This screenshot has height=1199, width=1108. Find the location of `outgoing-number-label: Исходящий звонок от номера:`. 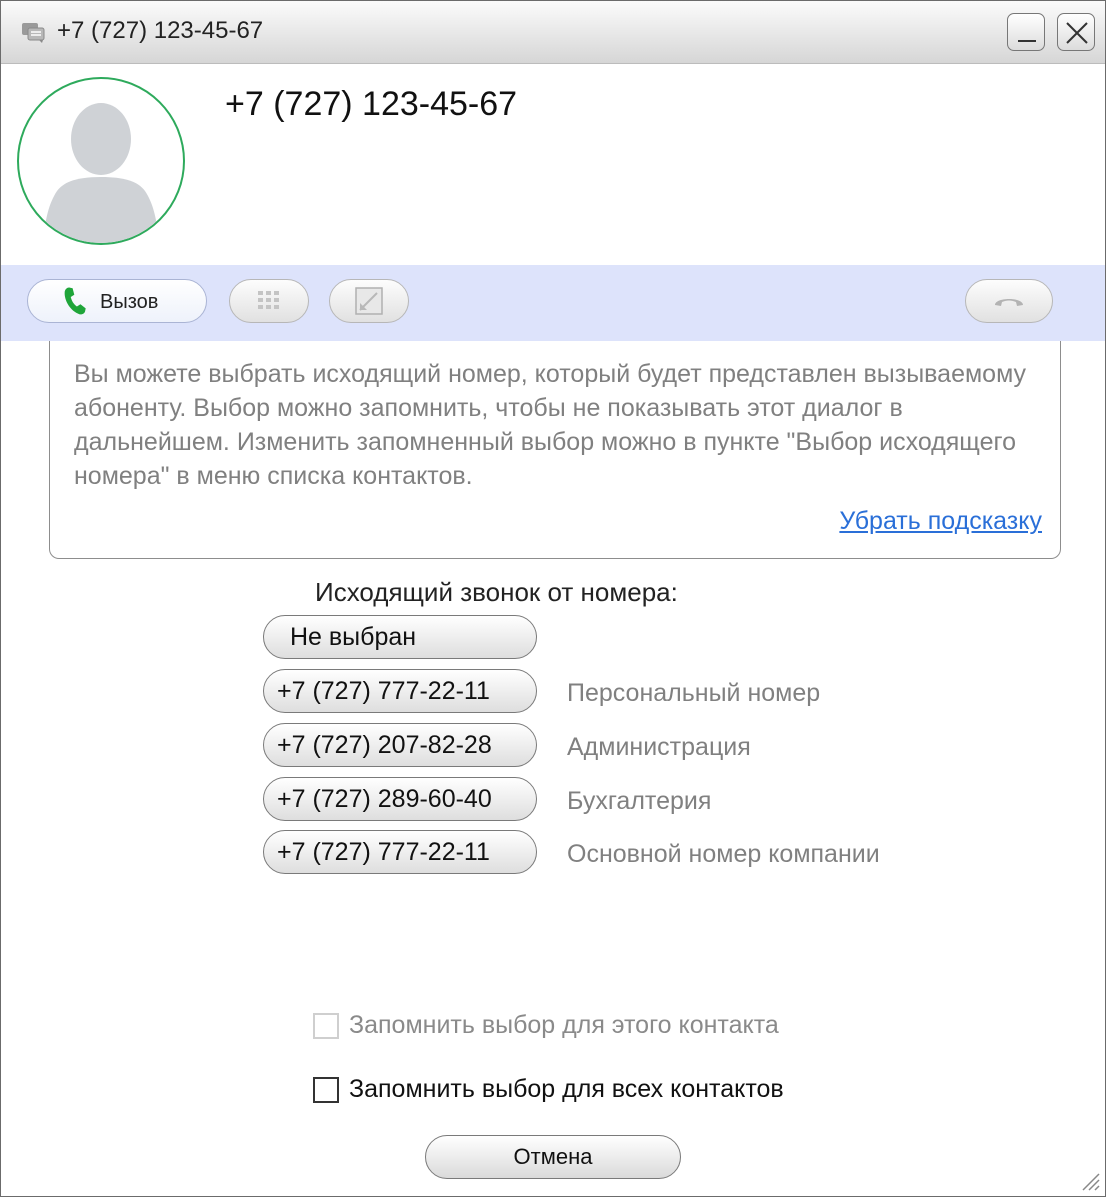

outgoing-number-label: Исходящий звонок от номера: is located at coordinates (496, 592).